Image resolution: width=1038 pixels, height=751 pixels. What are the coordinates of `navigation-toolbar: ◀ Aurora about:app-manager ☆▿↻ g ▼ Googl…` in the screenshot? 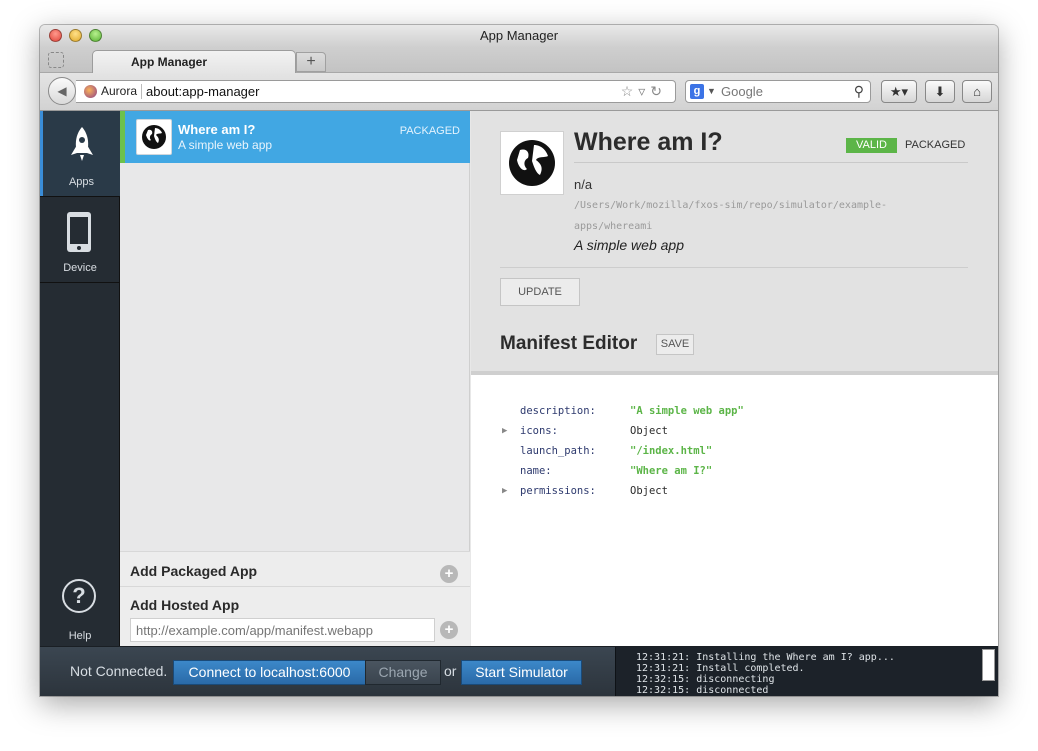 It's located at (519, 92).